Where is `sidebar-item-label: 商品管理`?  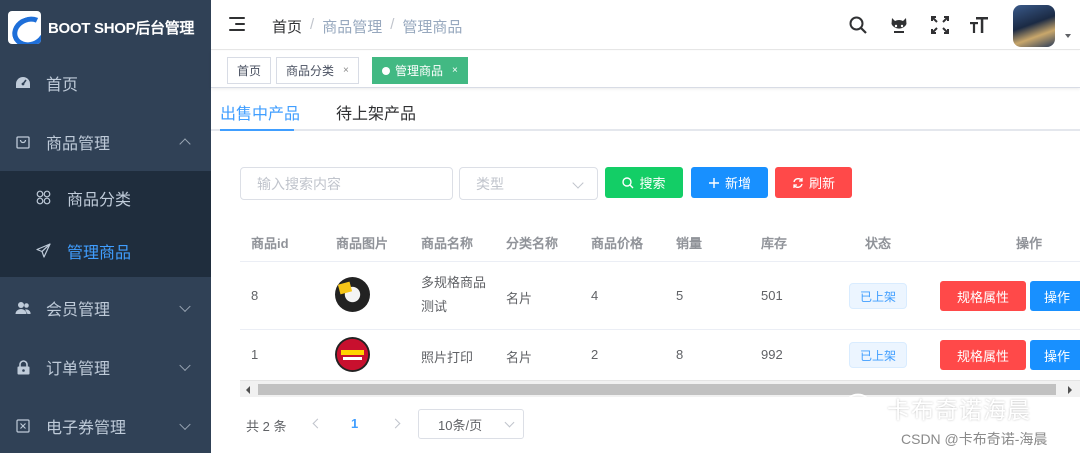 sidebar-item-label: 商品管理 is located at coordinates (78, 144).